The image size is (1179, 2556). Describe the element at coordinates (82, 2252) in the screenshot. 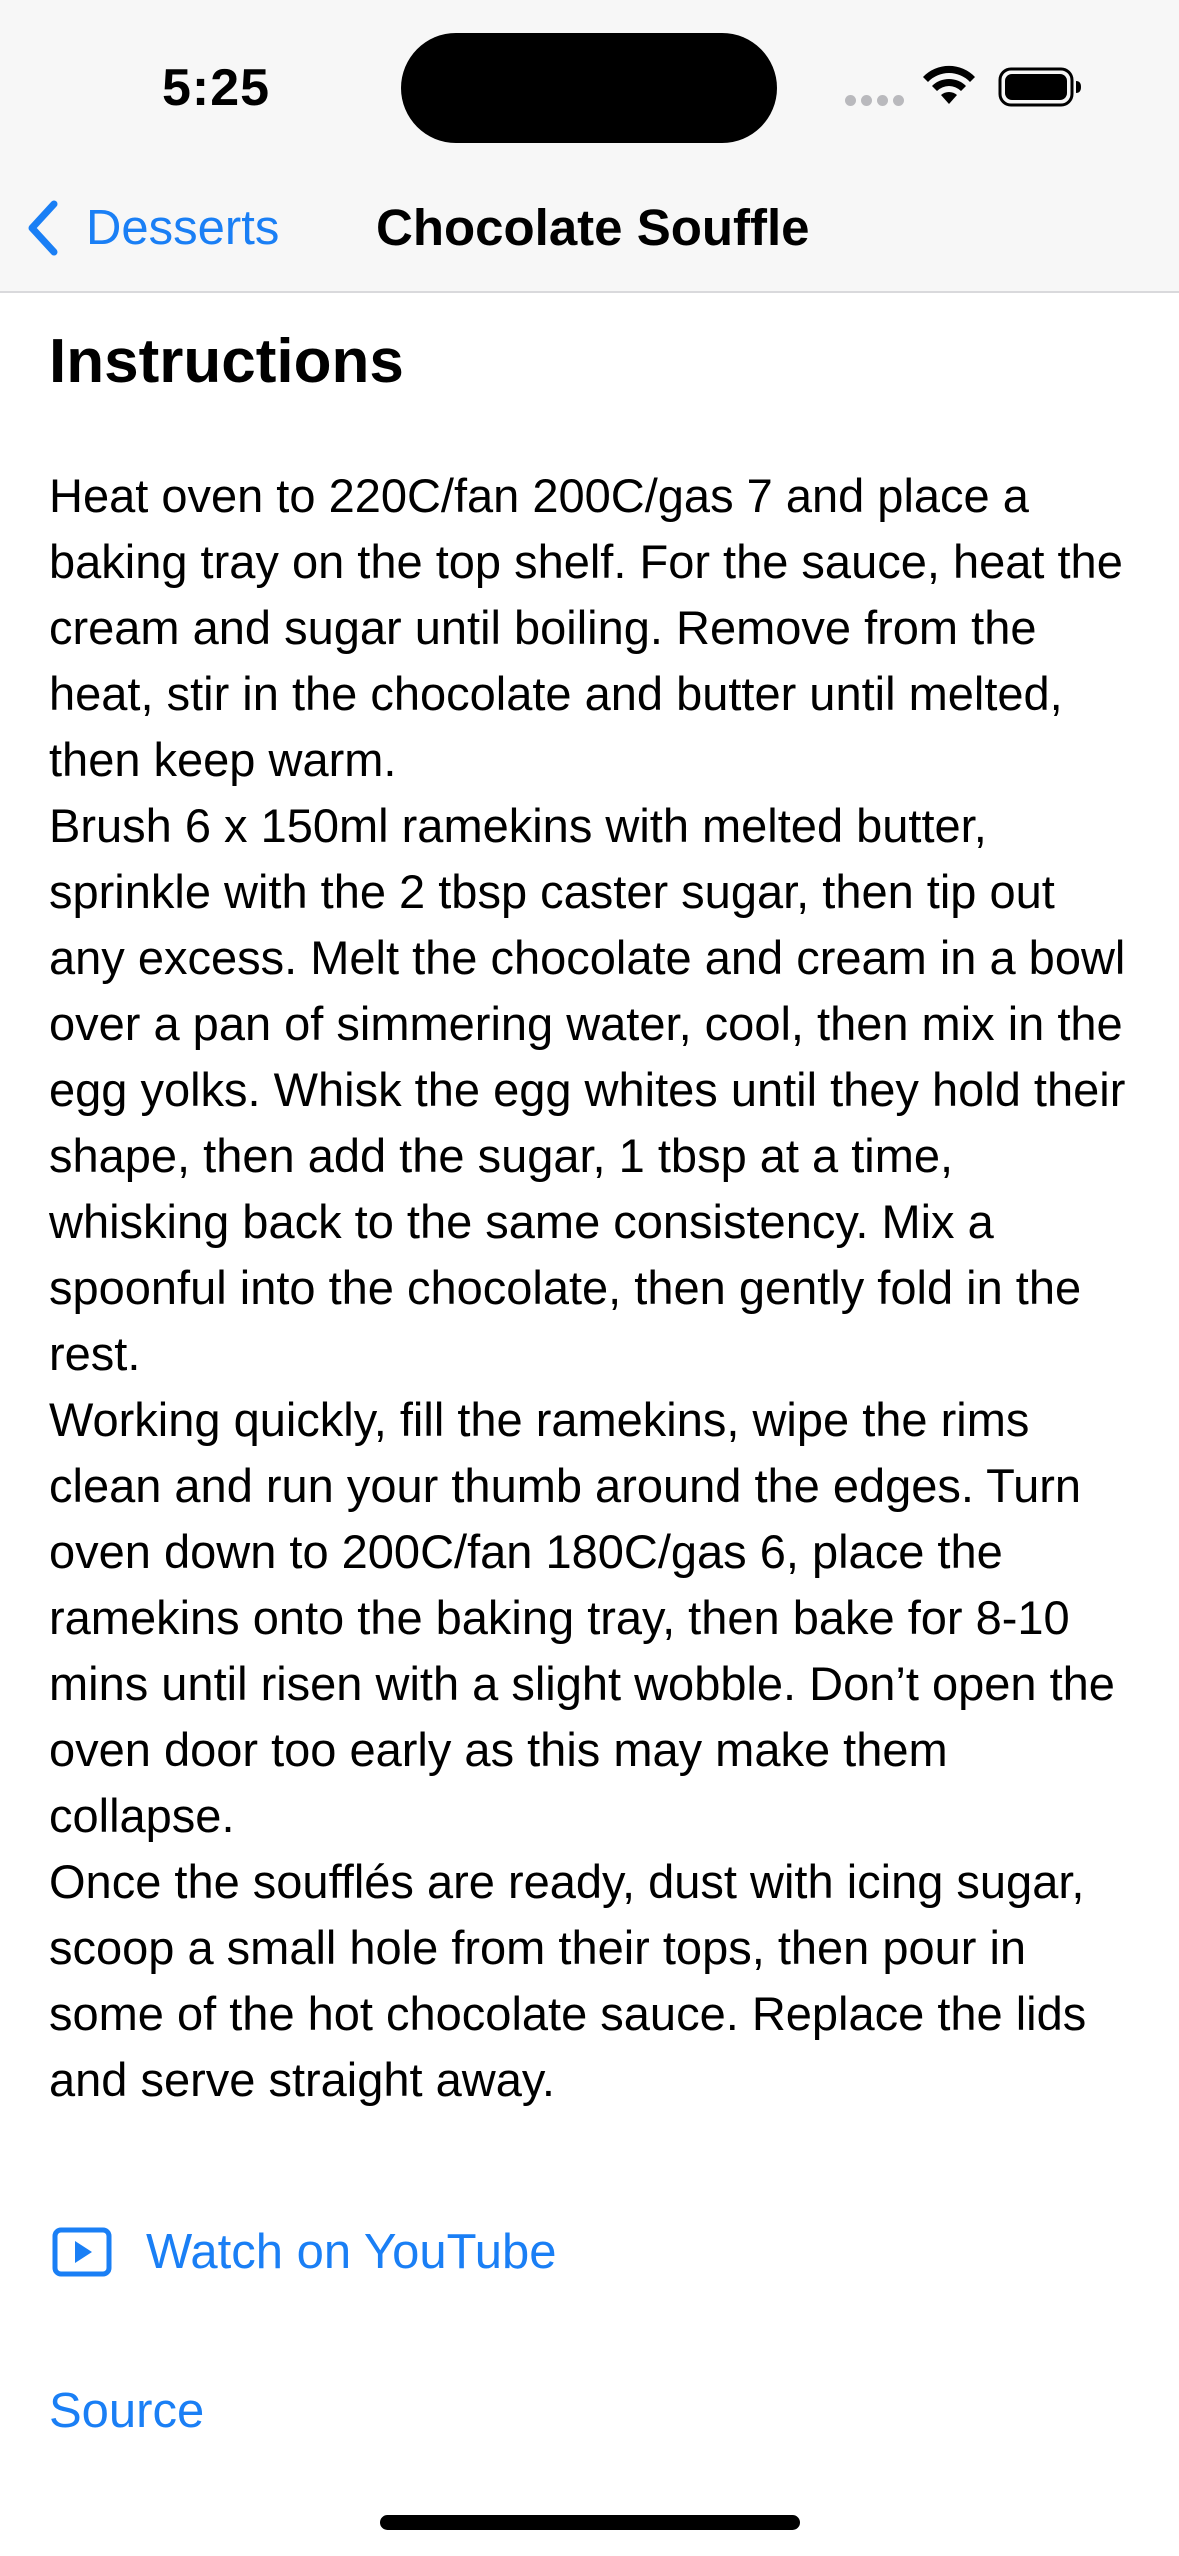

I see `play-rectangle-icon` at that location.